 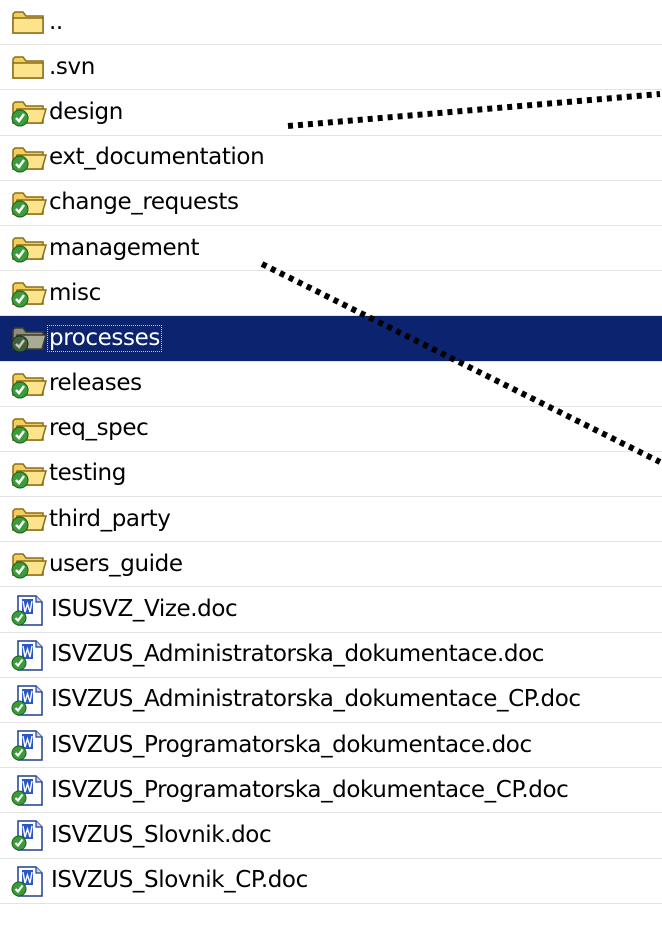 What do you see at coordinates (331, 158) in the screenshot?
I see `list-item-ext-documentation: ext_documentation` at bounding box center [331, 158].